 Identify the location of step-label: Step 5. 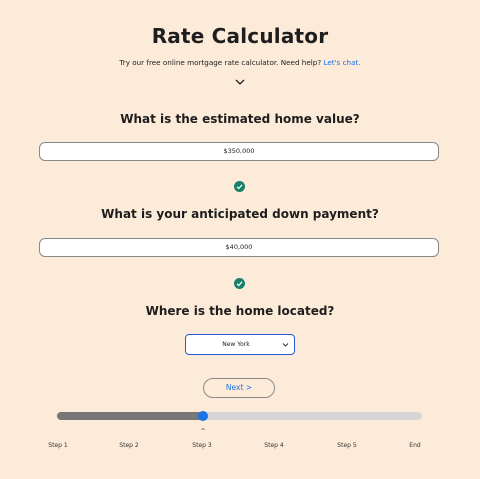
(347, 445).